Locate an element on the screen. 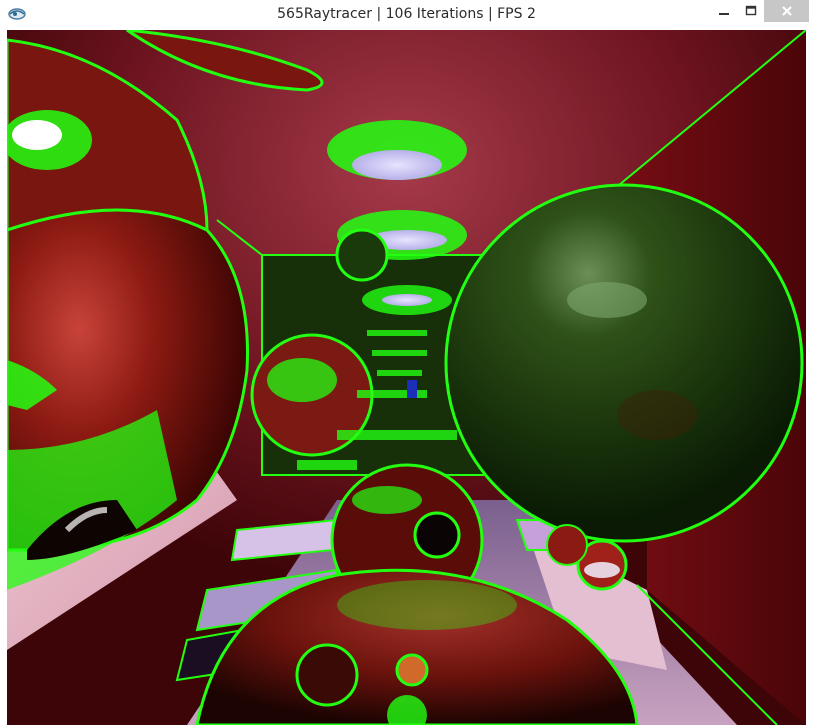 Image resolution: width=813 pixels, height=725 pixels. window-title: 565Raytracer | 106 Iterations | FPS 2 is located at coordinates (406, 14).